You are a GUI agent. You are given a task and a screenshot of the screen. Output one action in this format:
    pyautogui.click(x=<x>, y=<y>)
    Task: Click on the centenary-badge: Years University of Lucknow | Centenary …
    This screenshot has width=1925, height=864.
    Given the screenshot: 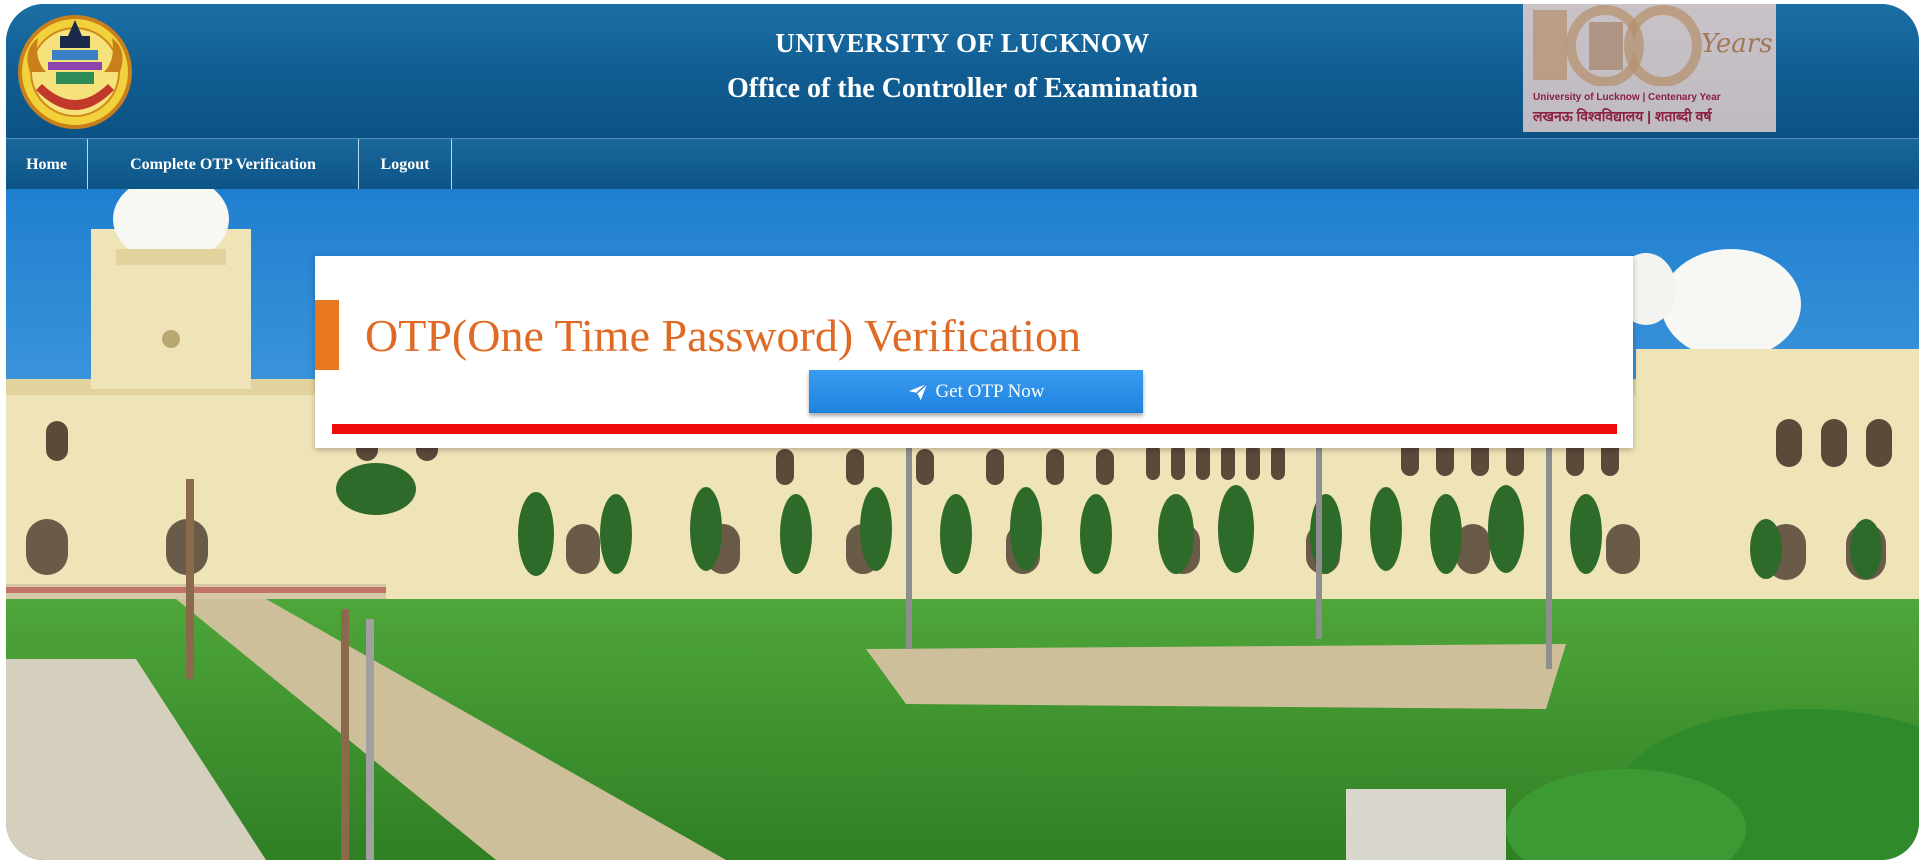 What is the action you would take?
    pyautogui.click(x=1649, y=68)
    